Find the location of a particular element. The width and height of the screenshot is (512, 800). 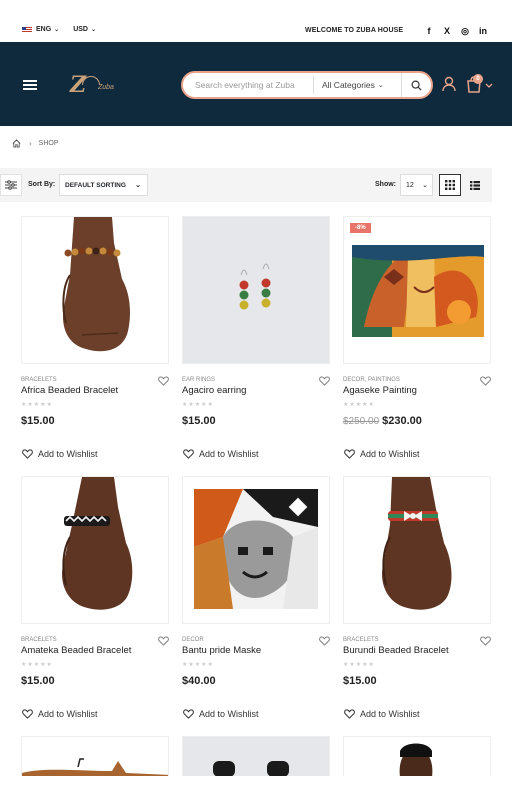

show-label: Show: is located at coordinates (385, 184).